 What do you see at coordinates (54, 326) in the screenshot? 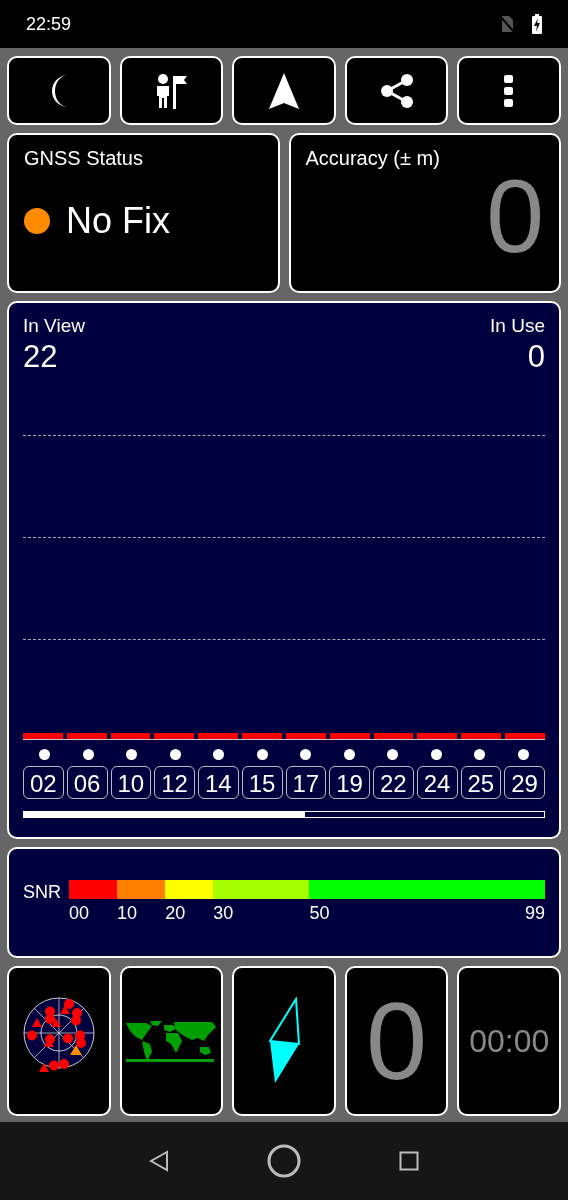
I see `in-view-label: In View` at bounding box center [54, 326].